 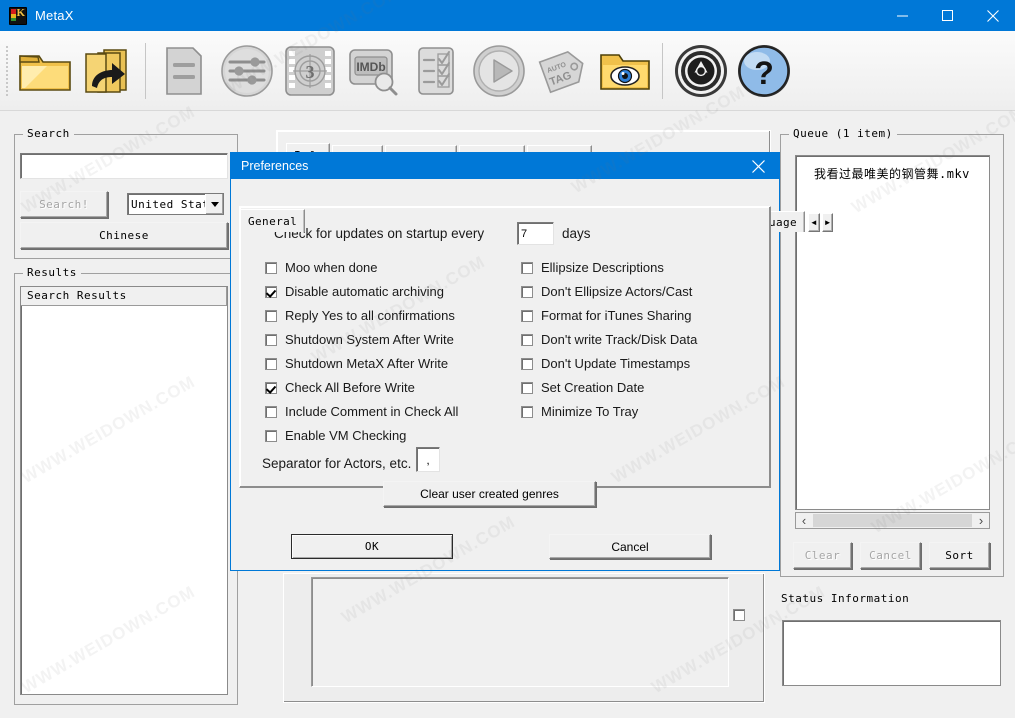 What do you see at coordinates (7, 70) in the screenshot?
I see `toolbar-grip` at bounding box center [7, 70].